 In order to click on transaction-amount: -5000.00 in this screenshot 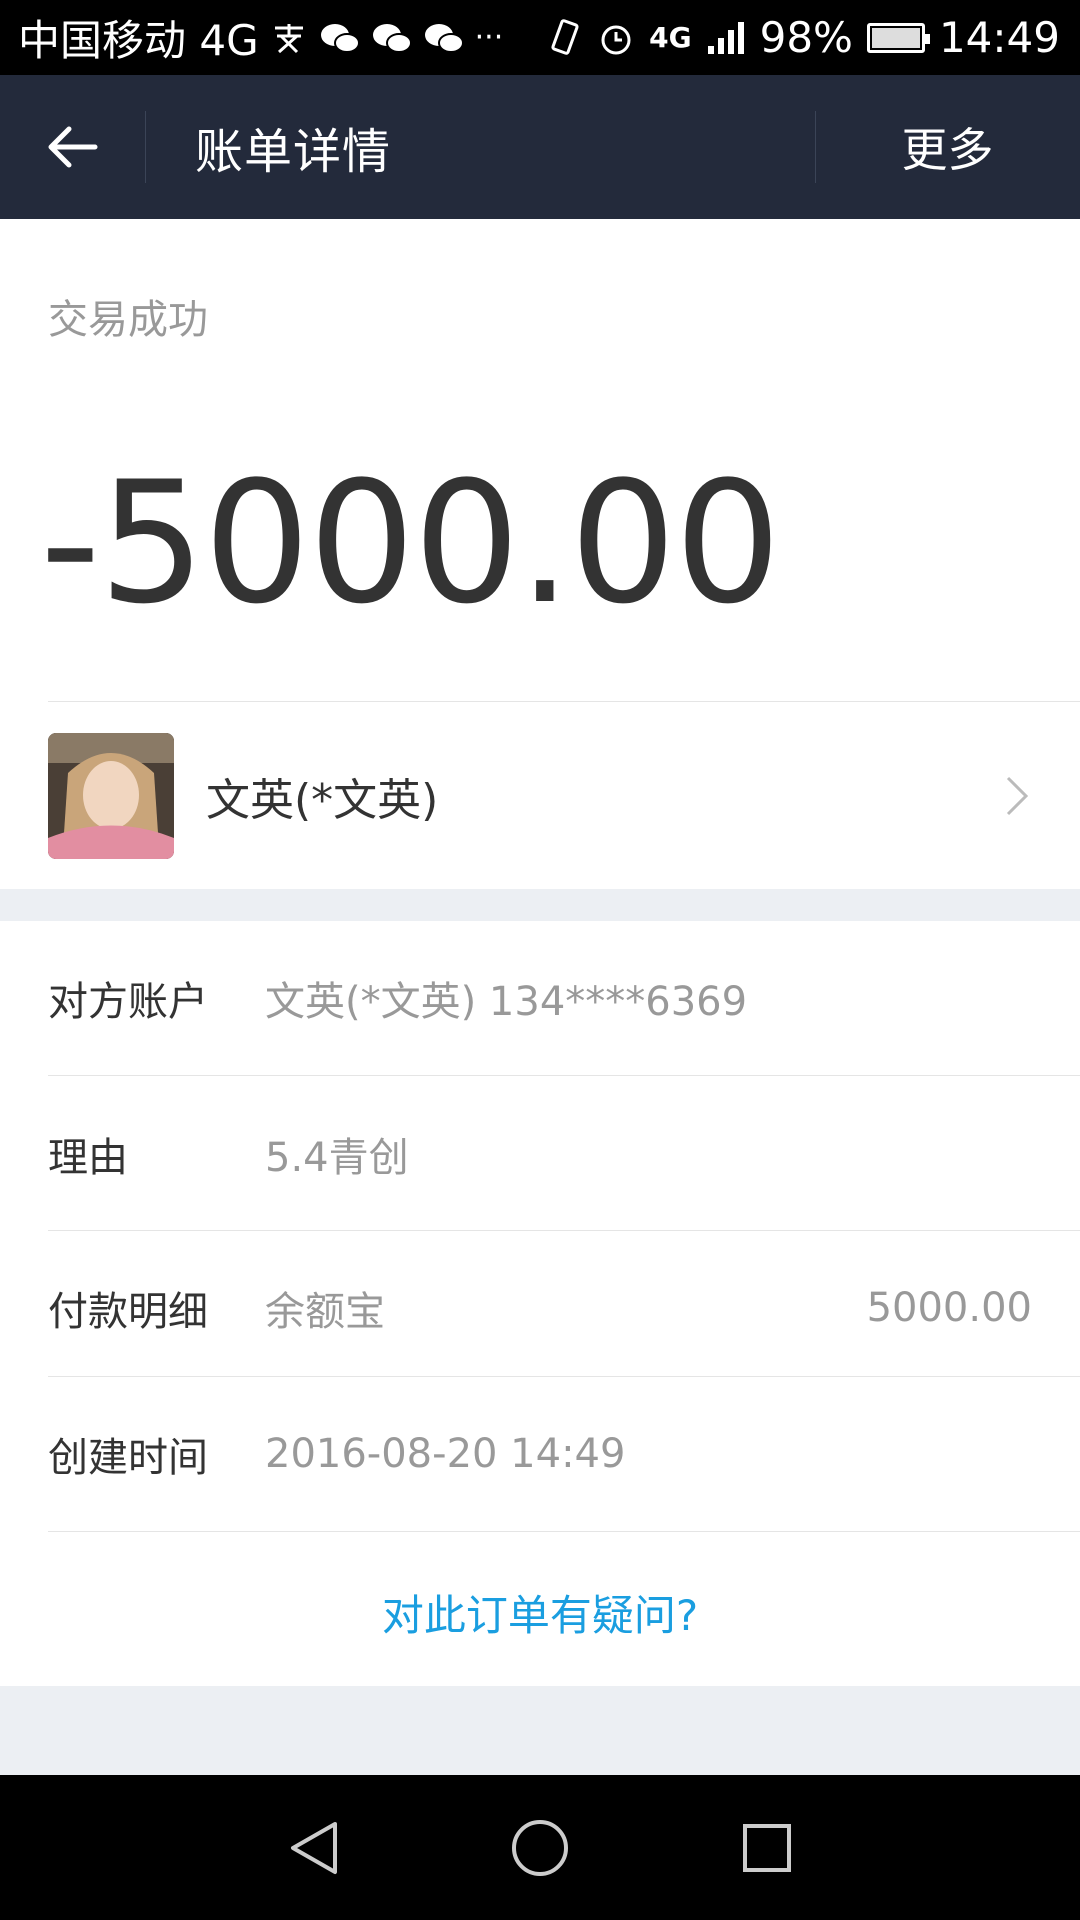, I will do `click(410, 543)`.